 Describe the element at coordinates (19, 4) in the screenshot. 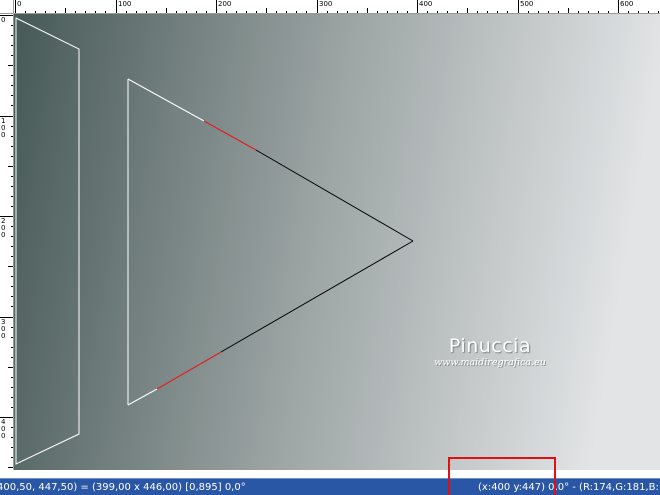

I see `top-ruler-label: 0` at that location.